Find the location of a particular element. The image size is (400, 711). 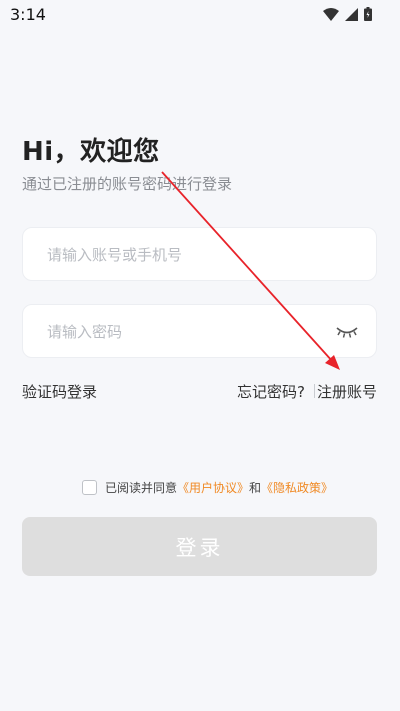

password-input is located at coordinates (187, 332).